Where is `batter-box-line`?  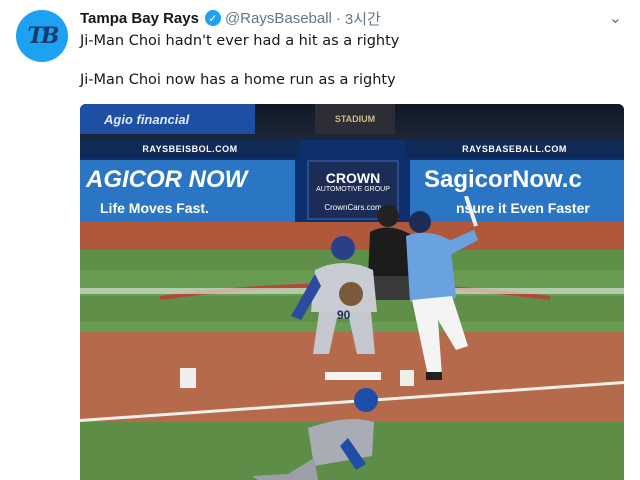 batter-box-line is located at coordinates (188, 378).